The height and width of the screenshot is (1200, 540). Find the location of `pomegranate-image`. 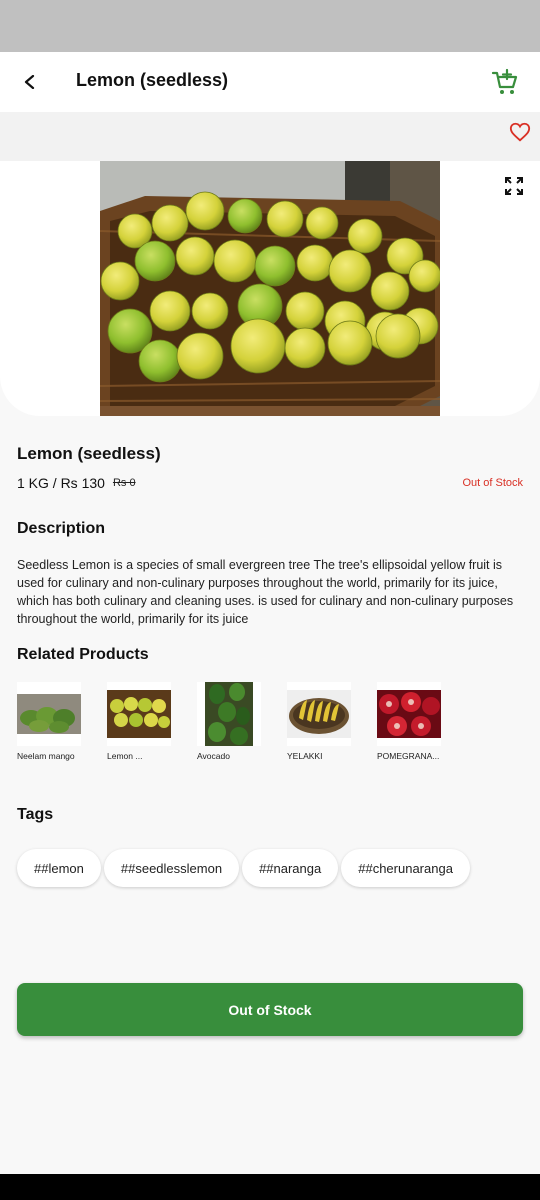

pomegranate-image is located at coordinates (409, 714).